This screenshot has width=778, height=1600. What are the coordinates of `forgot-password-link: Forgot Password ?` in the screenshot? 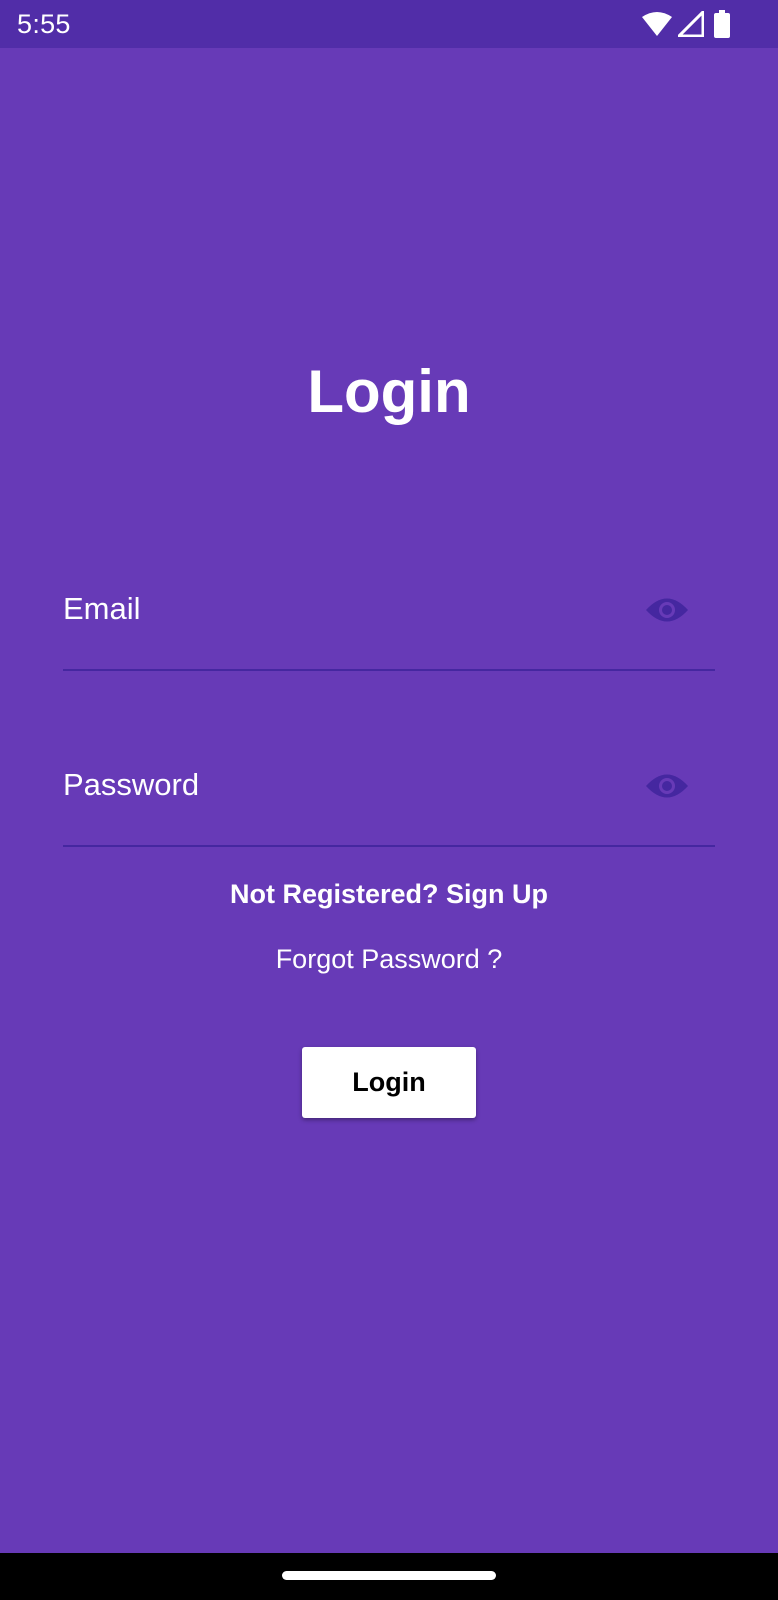 It's located at (389, 959).